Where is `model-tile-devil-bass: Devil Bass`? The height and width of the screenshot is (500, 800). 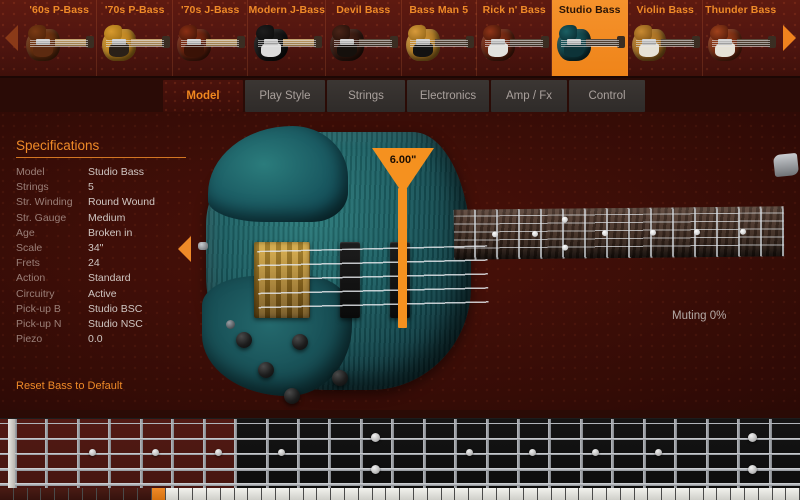
model-tile-devil-bass: Devil Bass is located at coordinates (364, 38).